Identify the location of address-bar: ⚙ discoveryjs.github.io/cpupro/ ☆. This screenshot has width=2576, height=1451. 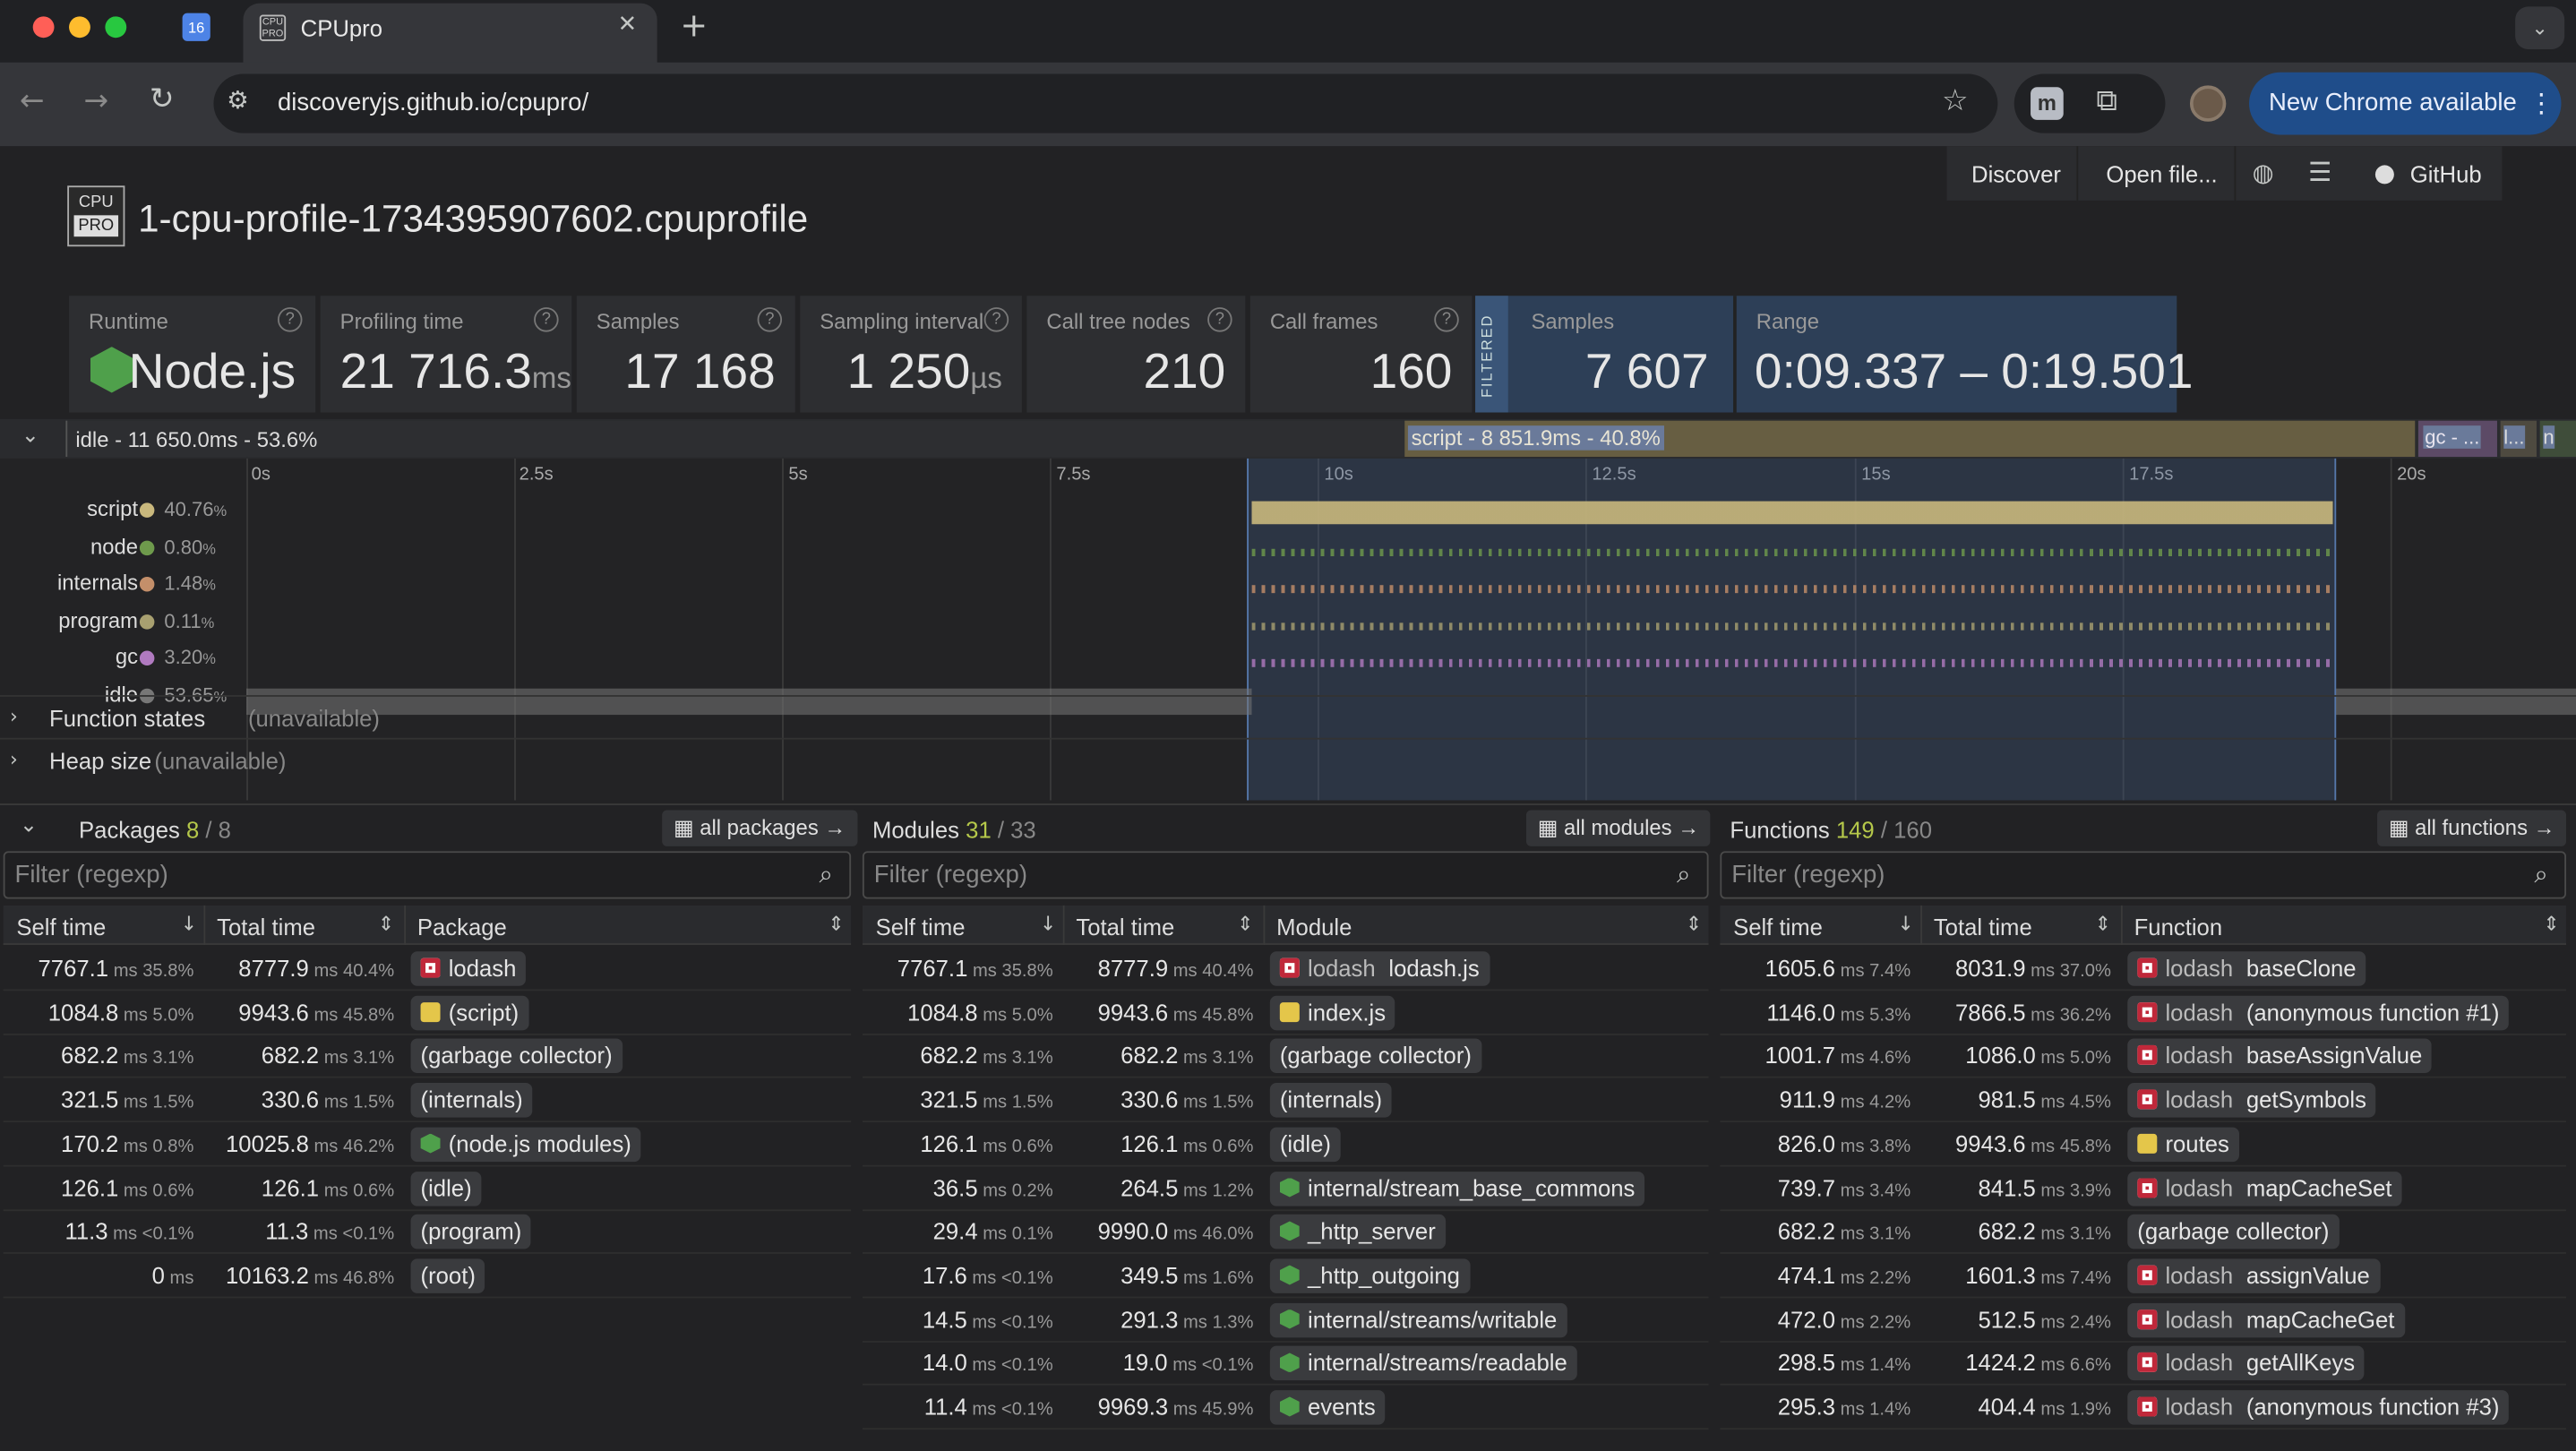
(1105, 103).